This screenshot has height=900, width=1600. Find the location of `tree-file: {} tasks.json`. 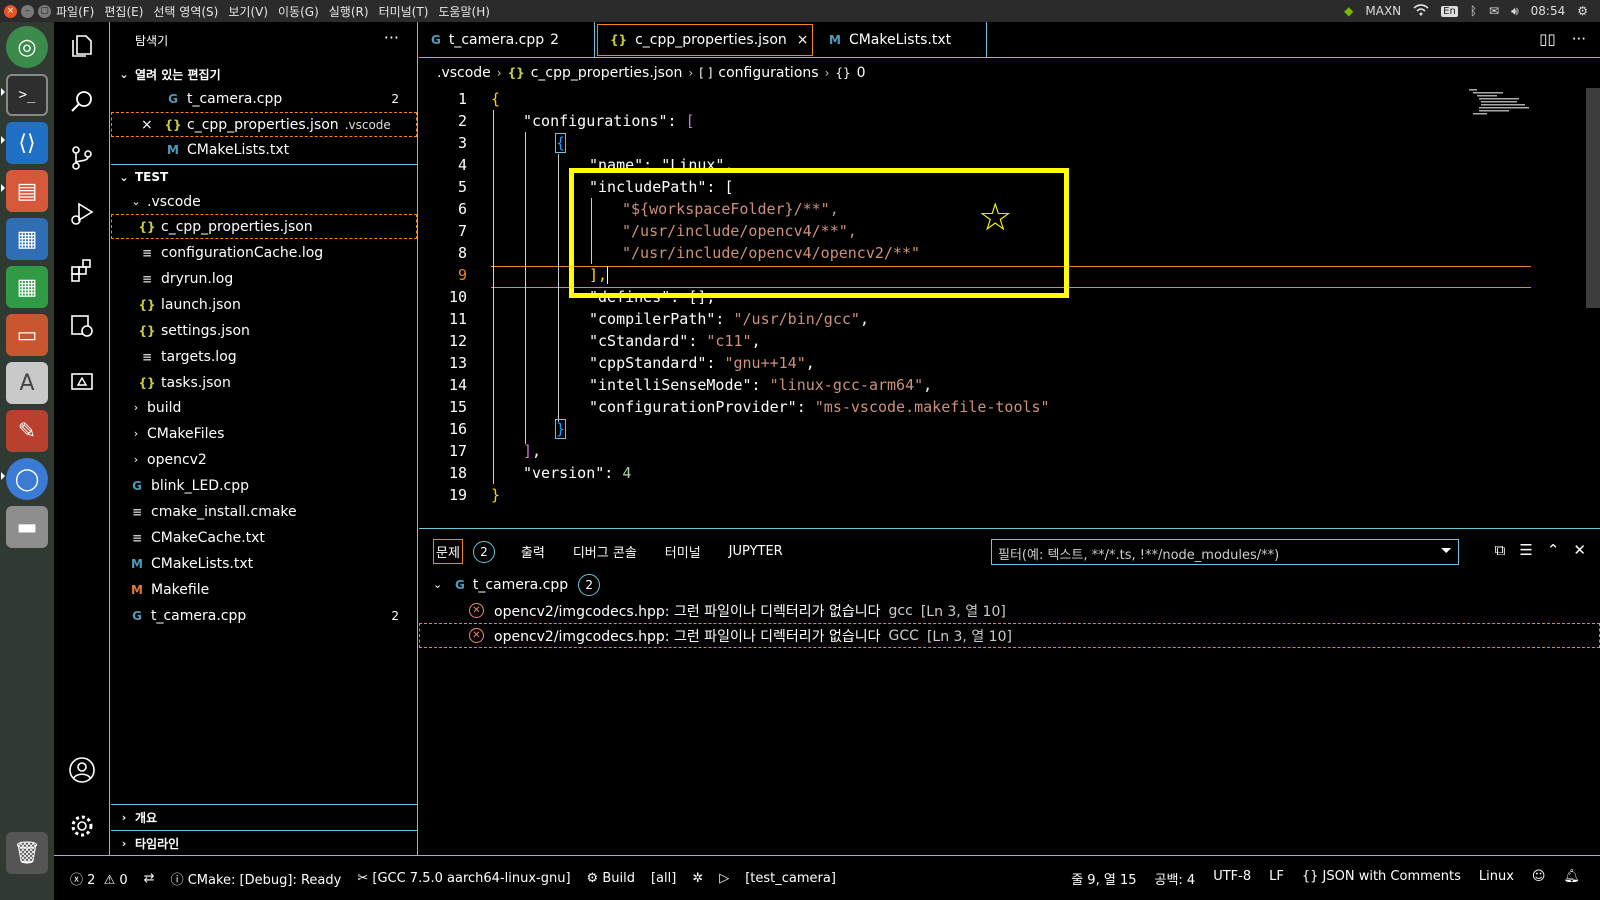

tree-file: {} tasks.json is located at coordinates (264, 382).